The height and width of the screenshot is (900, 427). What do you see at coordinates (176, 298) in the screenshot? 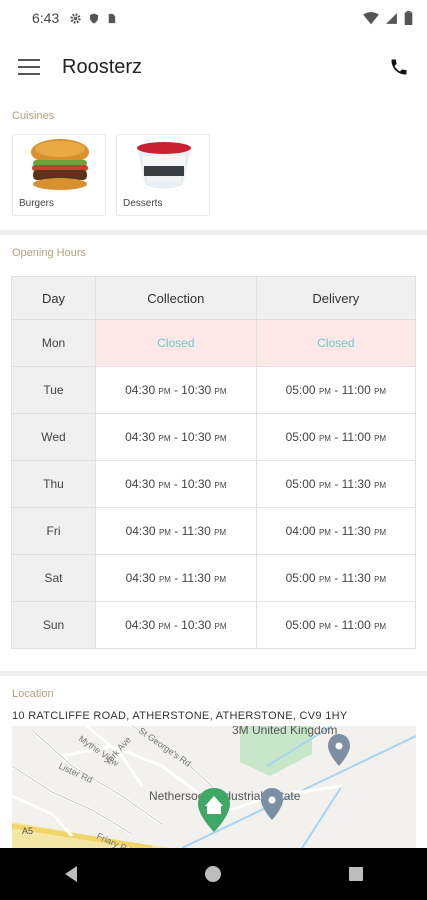
I see `column-header-collection: Collection` at bounding box center [176, 298].